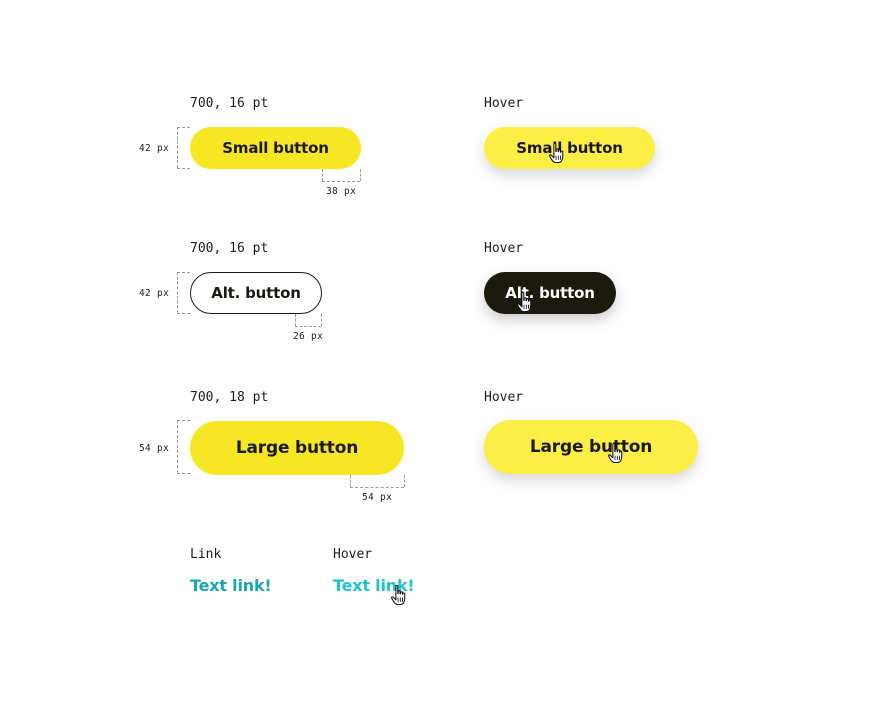 This screenshot has width=884, height=722. I want to click on large-hover-caption: Hover, so click(504, 397).